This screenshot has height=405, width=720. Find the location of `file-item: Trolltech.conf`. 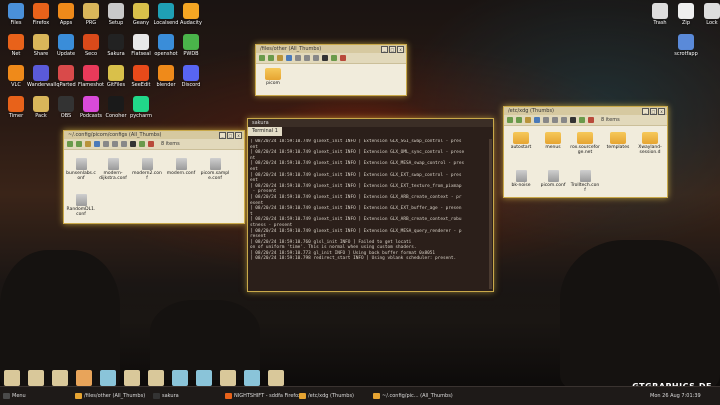

file-item: Trolltech.conf is located at coordinates (585, 181).